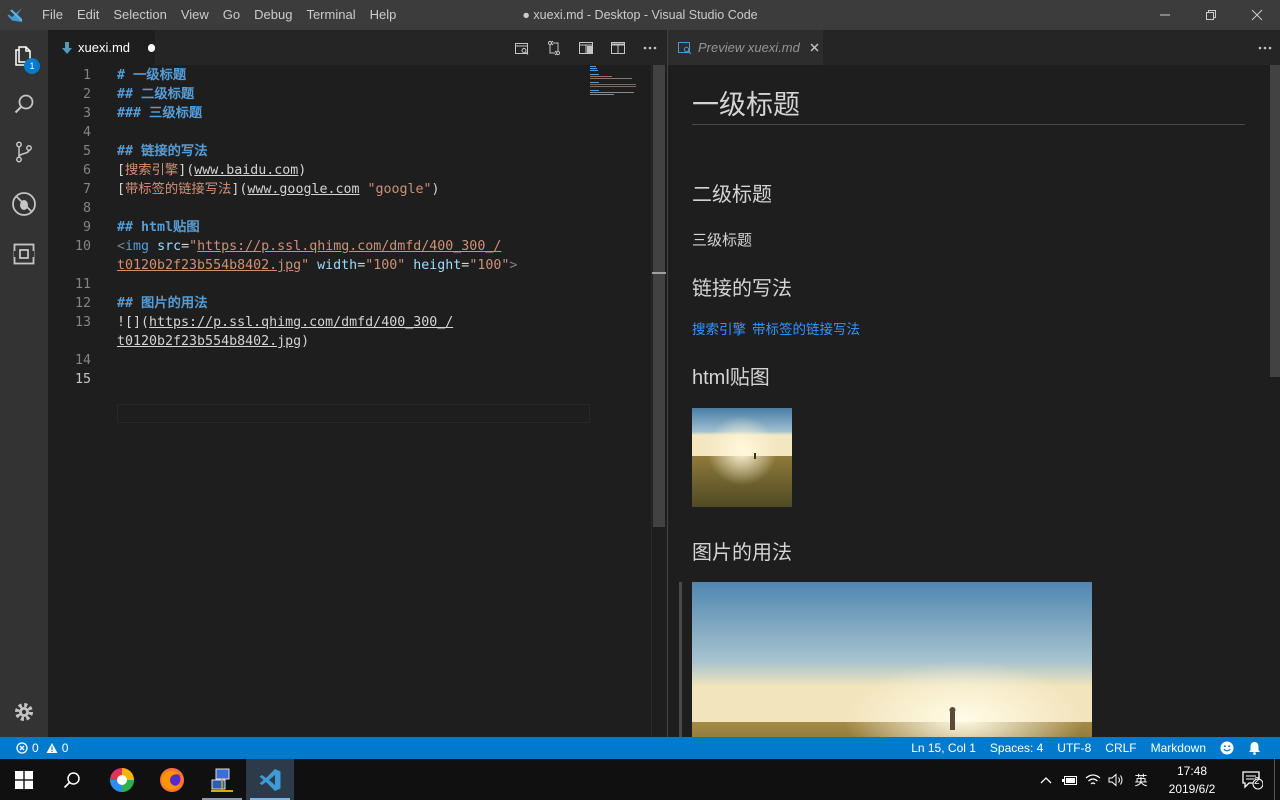 The image size is (1280, 800). I want to click on code-line: 9 ## html贴图, so click(325, 227).